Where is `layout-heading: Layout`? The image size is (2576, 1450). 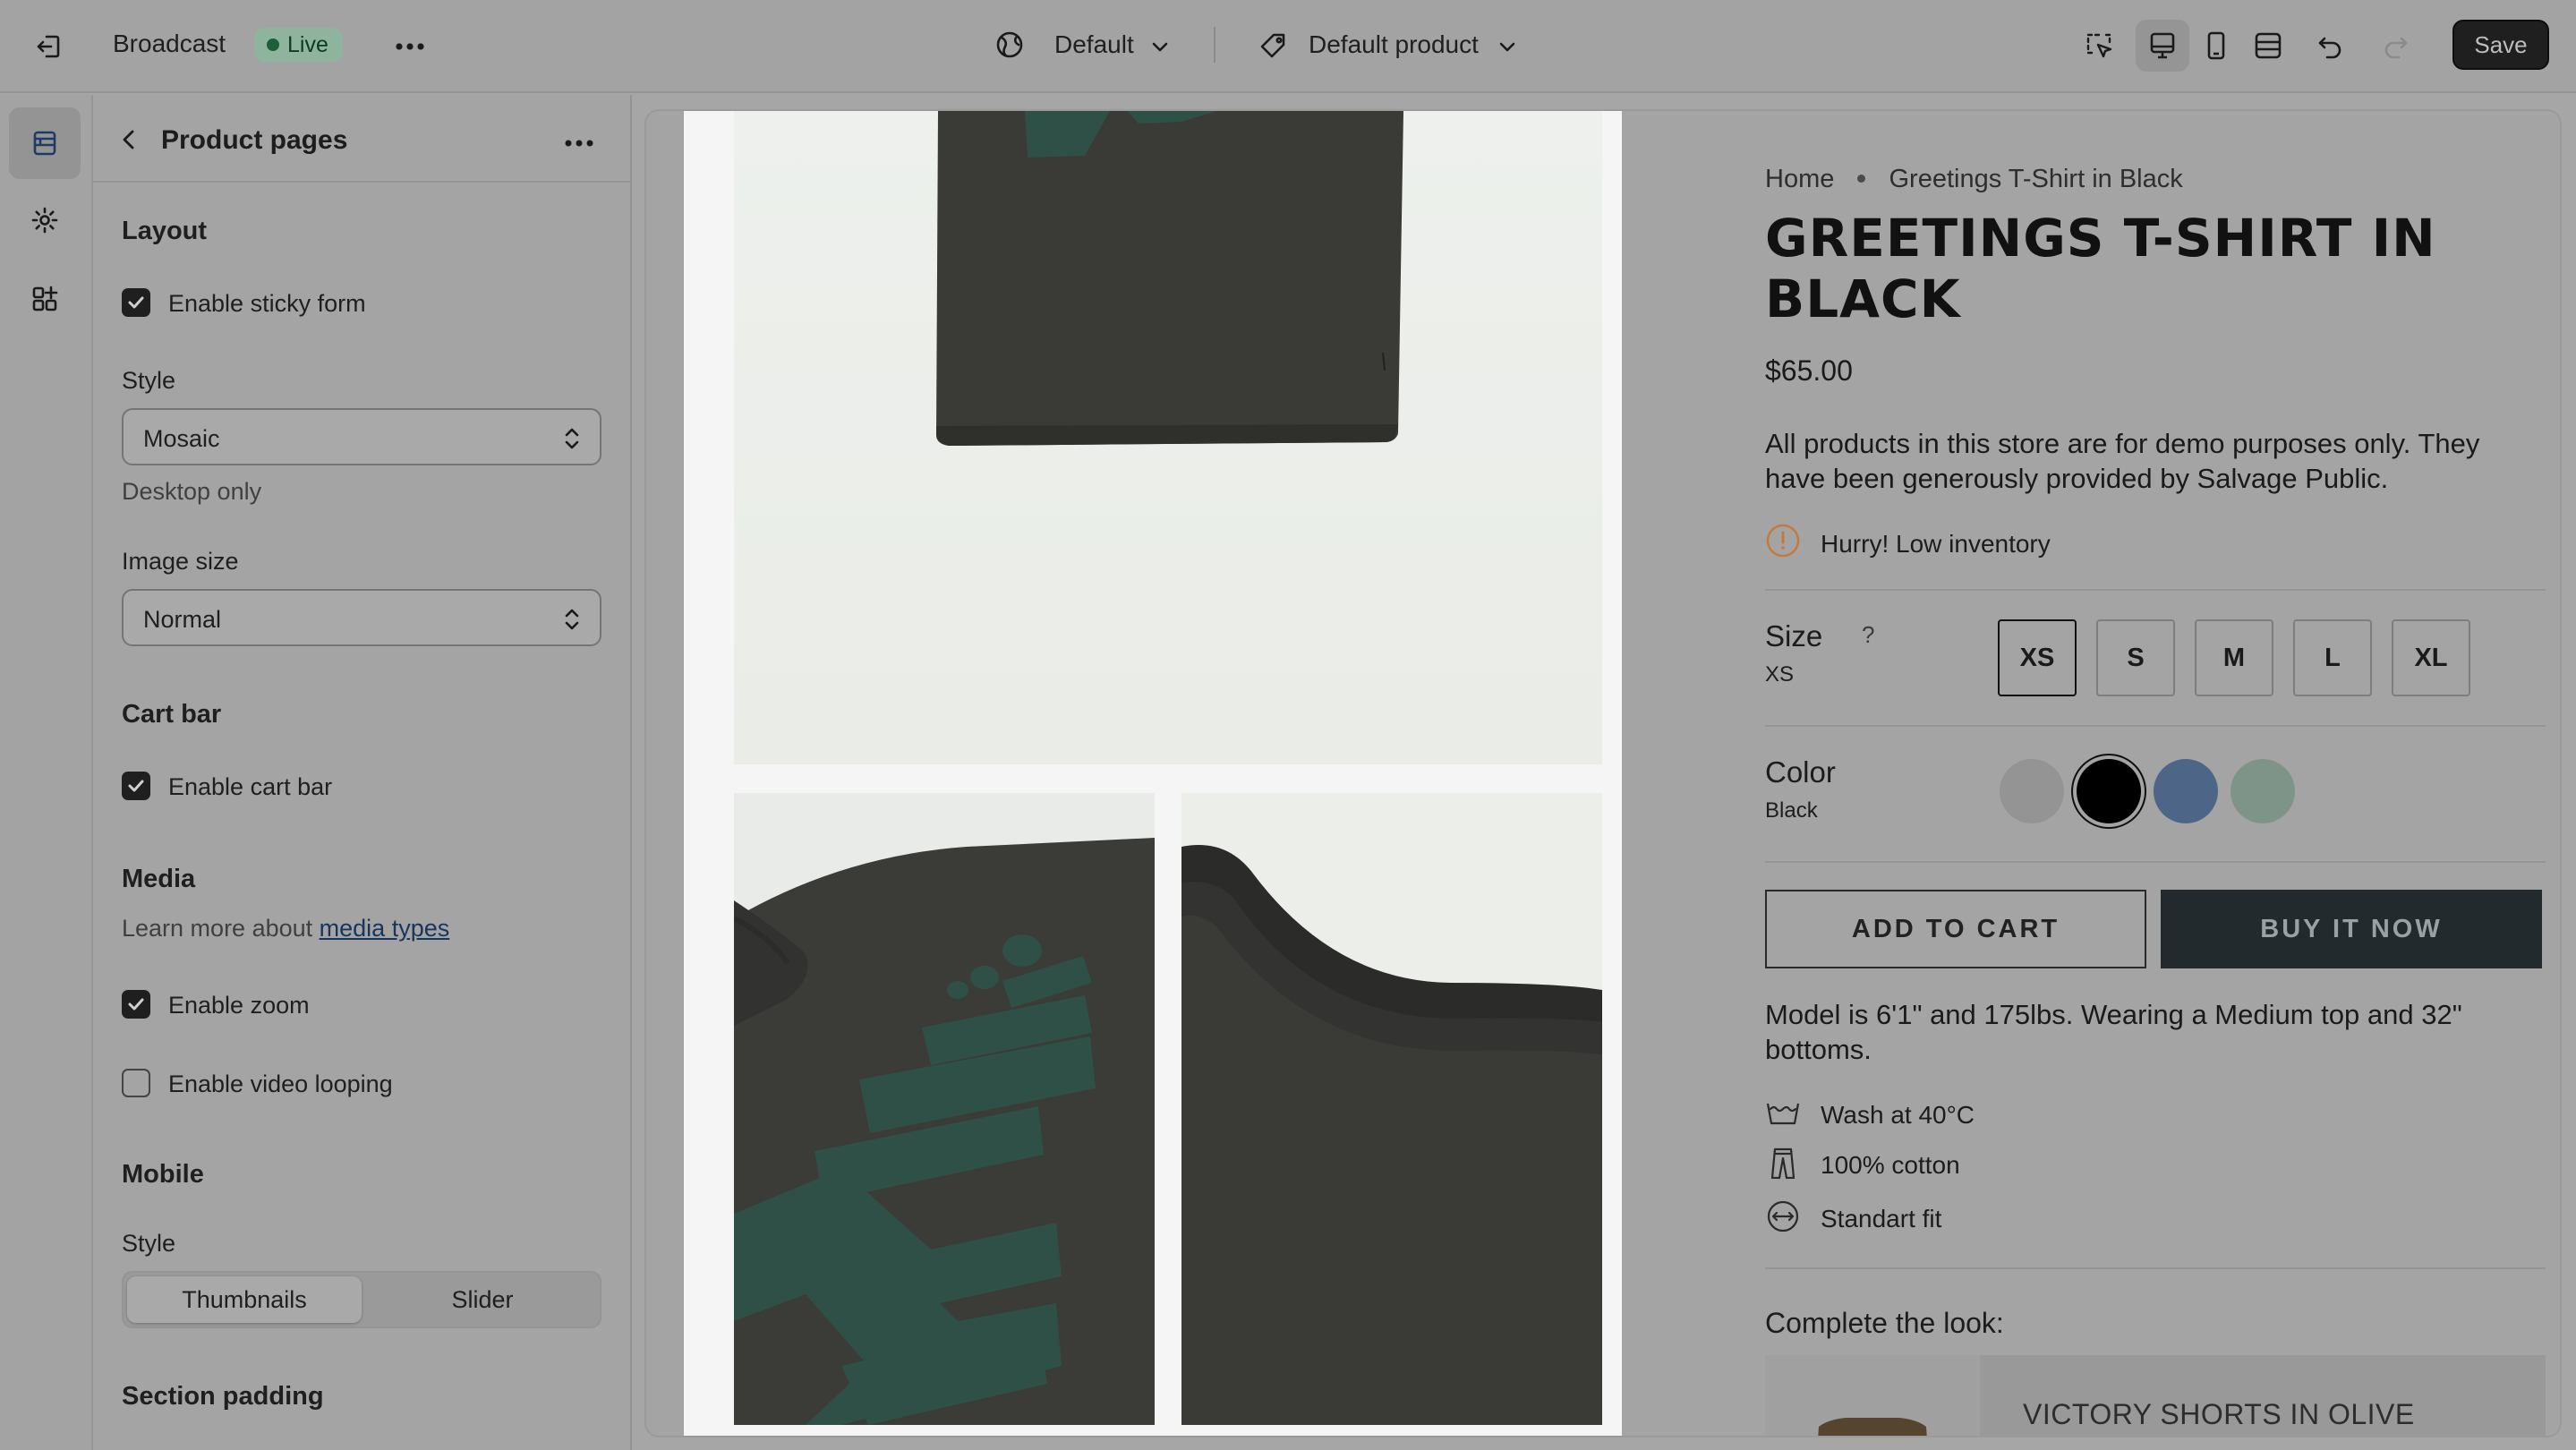
layout-heading: Layout is located at coordinates (165, 231).